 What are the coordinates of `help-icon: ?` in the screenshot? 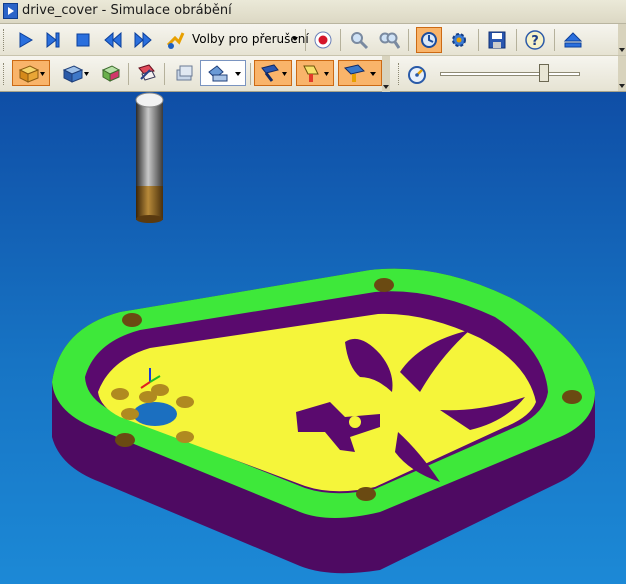 It's located at (535, 40).